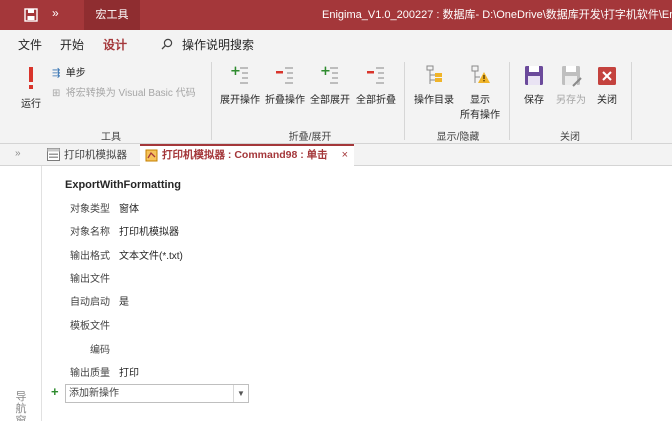  What do you see at coordinates (124, 300) in the screenshot?
I see `arg-value: 是` at bounding box center [124, 300].